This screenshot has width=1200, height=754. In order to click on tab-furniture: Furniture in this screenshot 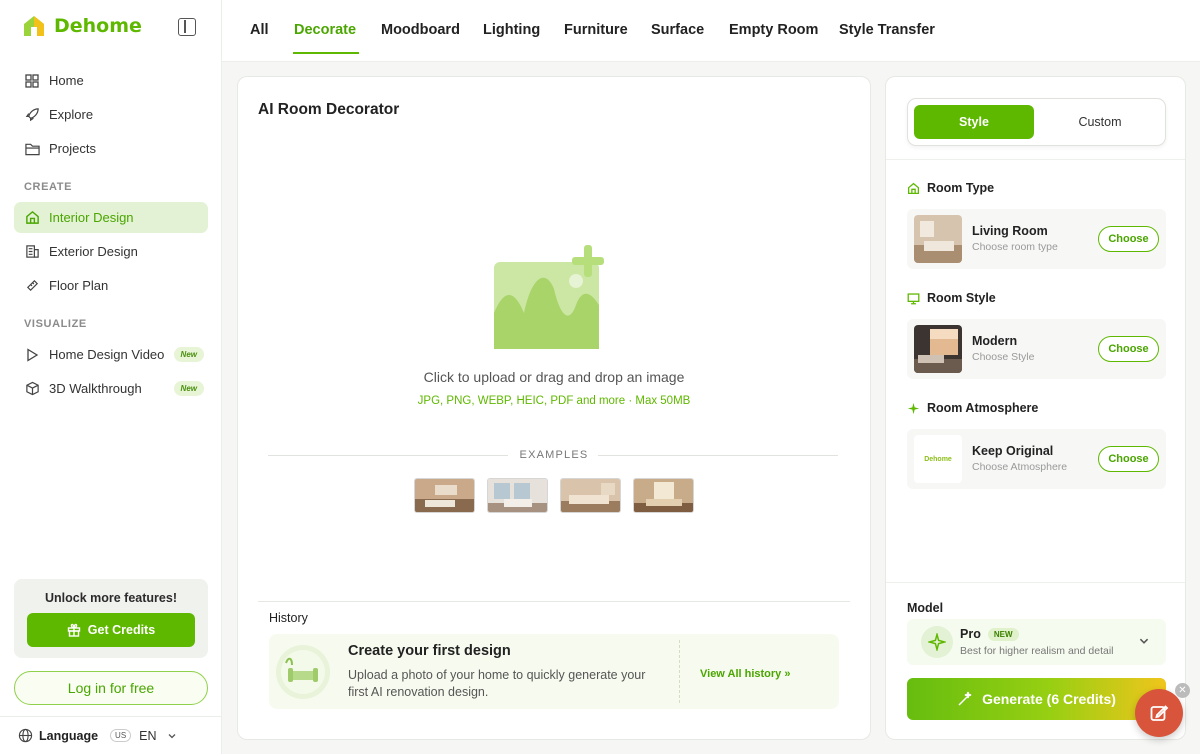, I will do `click(596, 30)`.